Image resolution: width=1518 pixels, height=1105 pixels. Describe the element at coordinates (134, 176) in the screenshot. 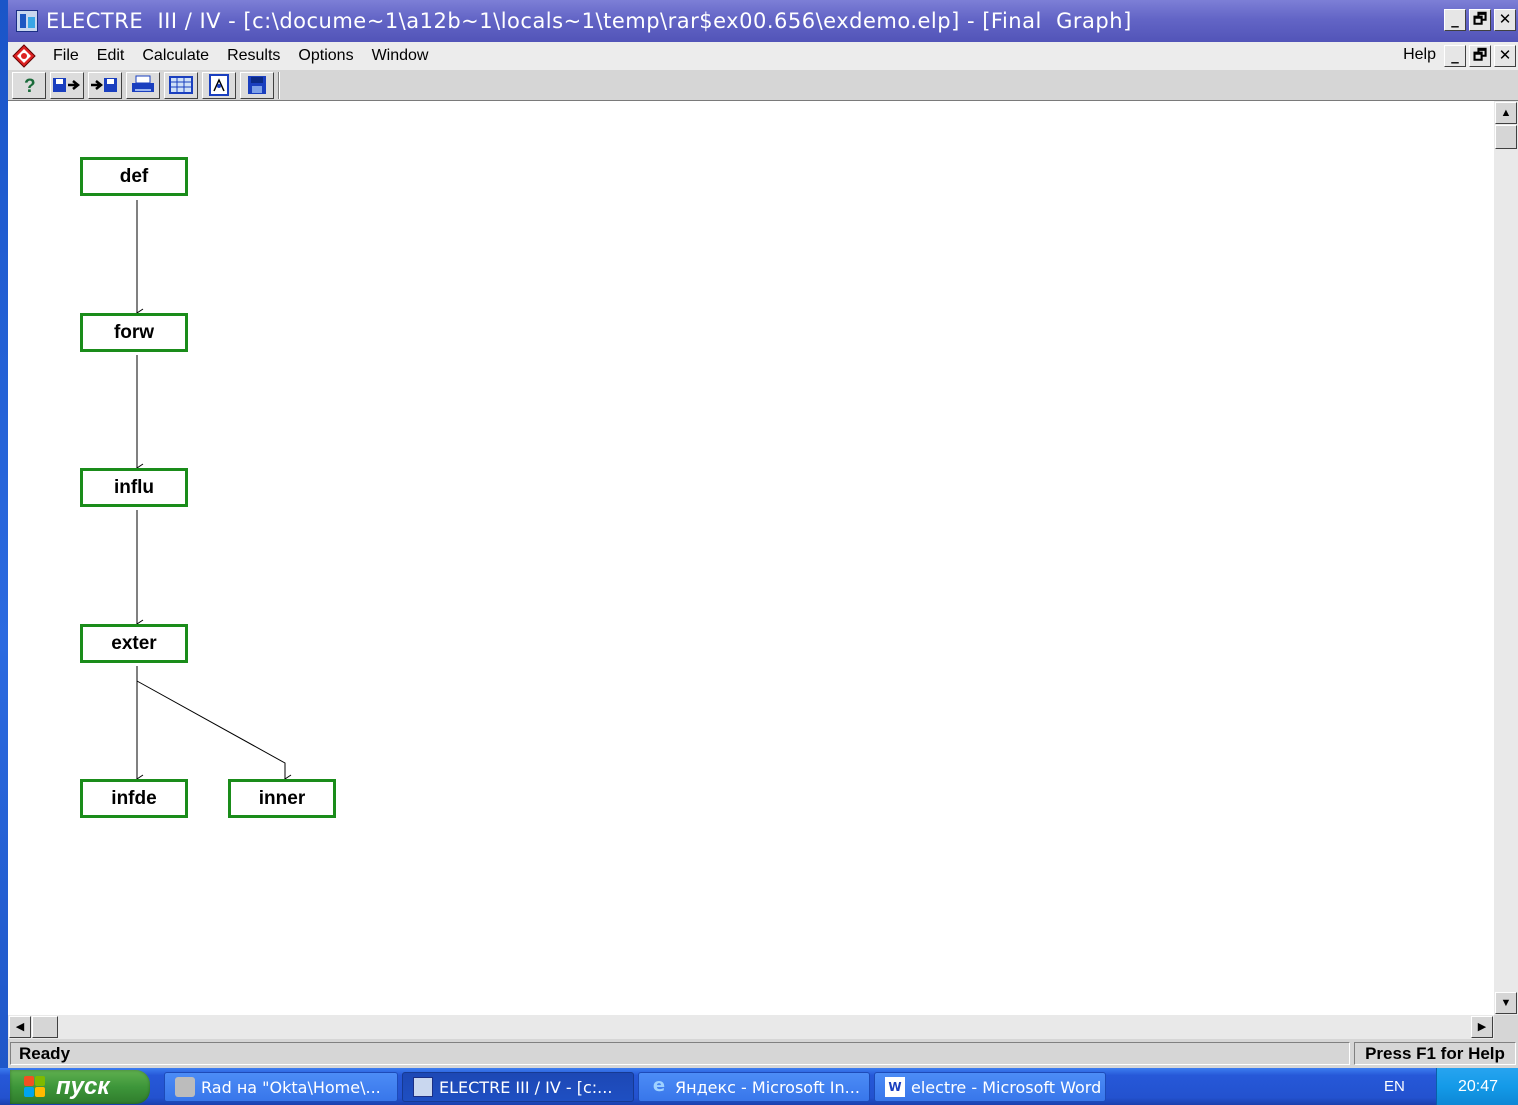

I see `node-def: def` at that location.